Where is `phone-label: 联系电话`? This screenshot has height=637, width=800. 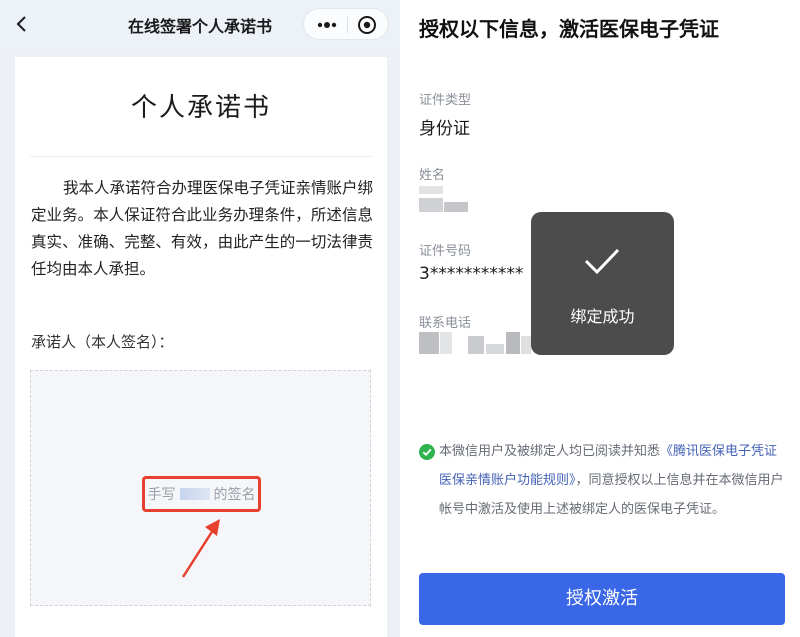 phone-label: 联系电话 is located at coordinates (445, 323).